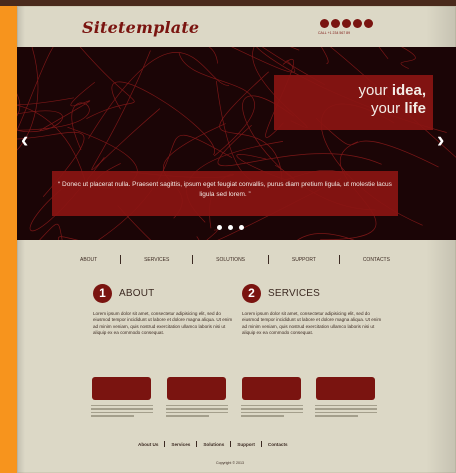  What do you see at coordinates (440, 140) in the screenshot?
I see `next-slide-arrow-icon: ›` at bounding box center [440, 140].